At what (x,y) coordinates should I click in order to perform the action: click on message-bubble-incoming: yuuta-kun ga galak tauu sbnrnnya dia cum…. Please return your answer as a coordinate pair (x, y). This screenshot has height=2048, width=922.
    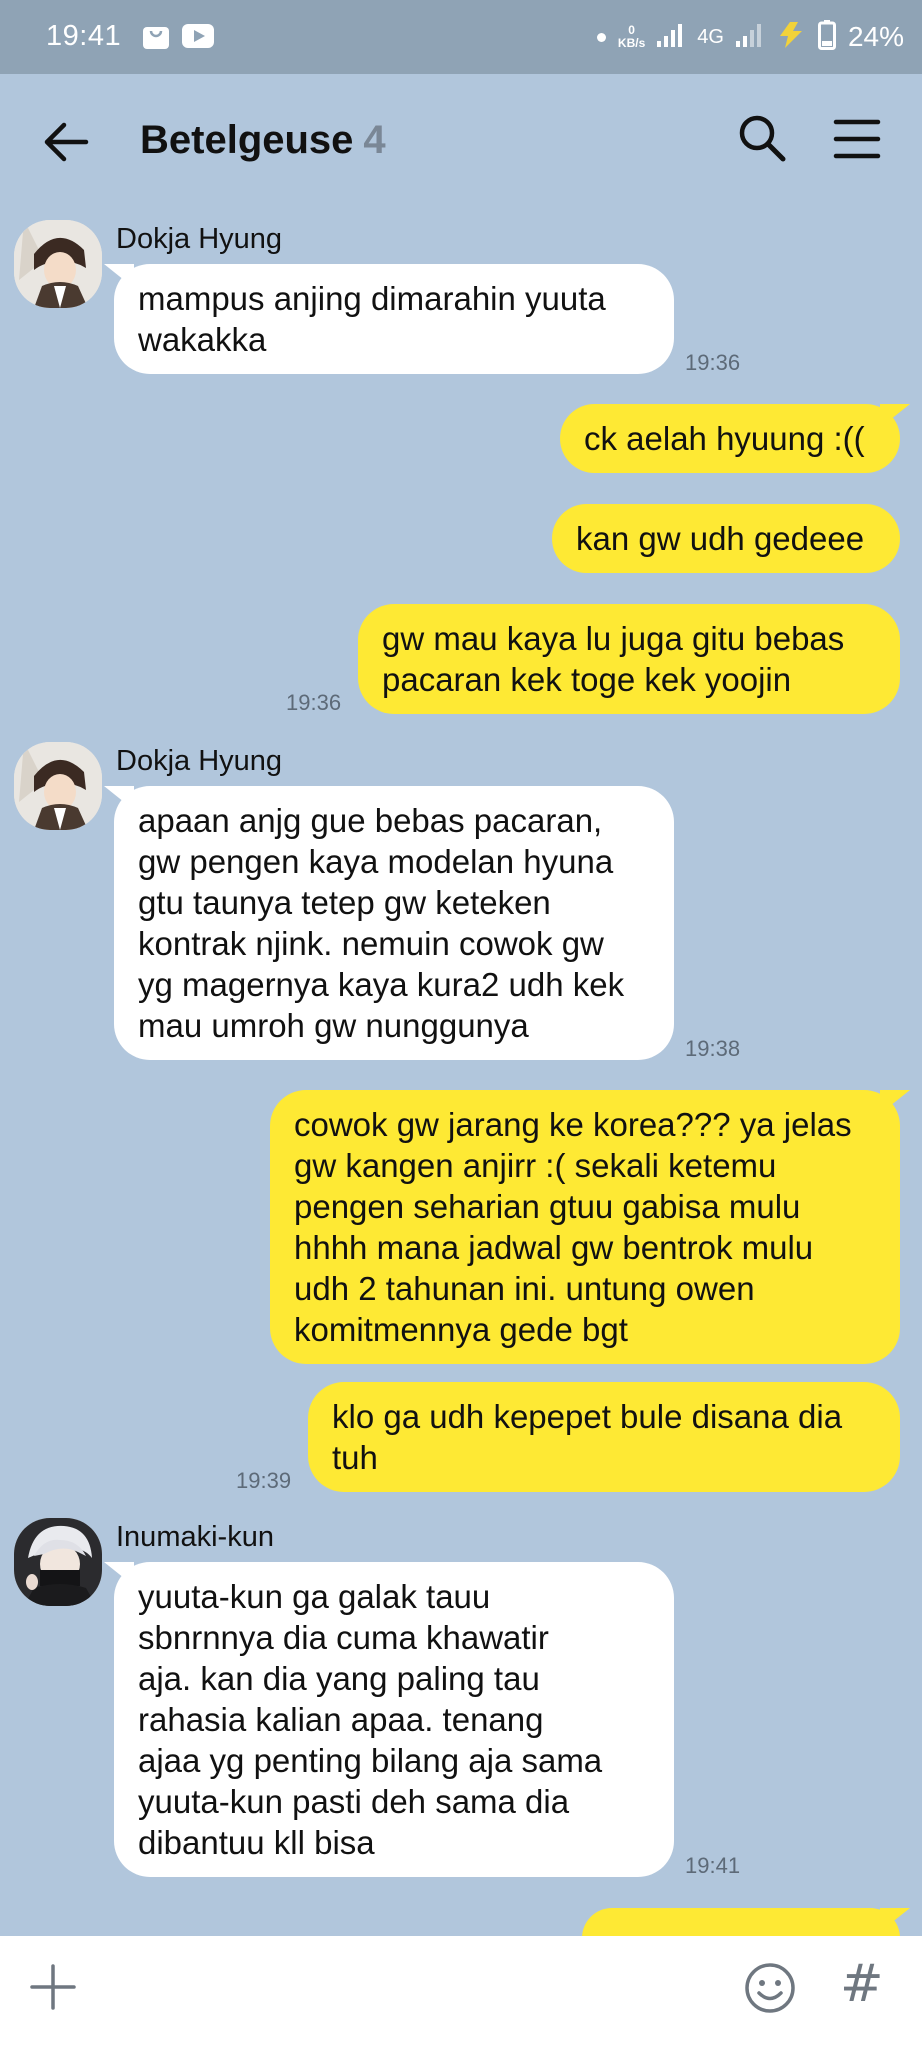
    Looking at the image, I should click on (394, 1719).